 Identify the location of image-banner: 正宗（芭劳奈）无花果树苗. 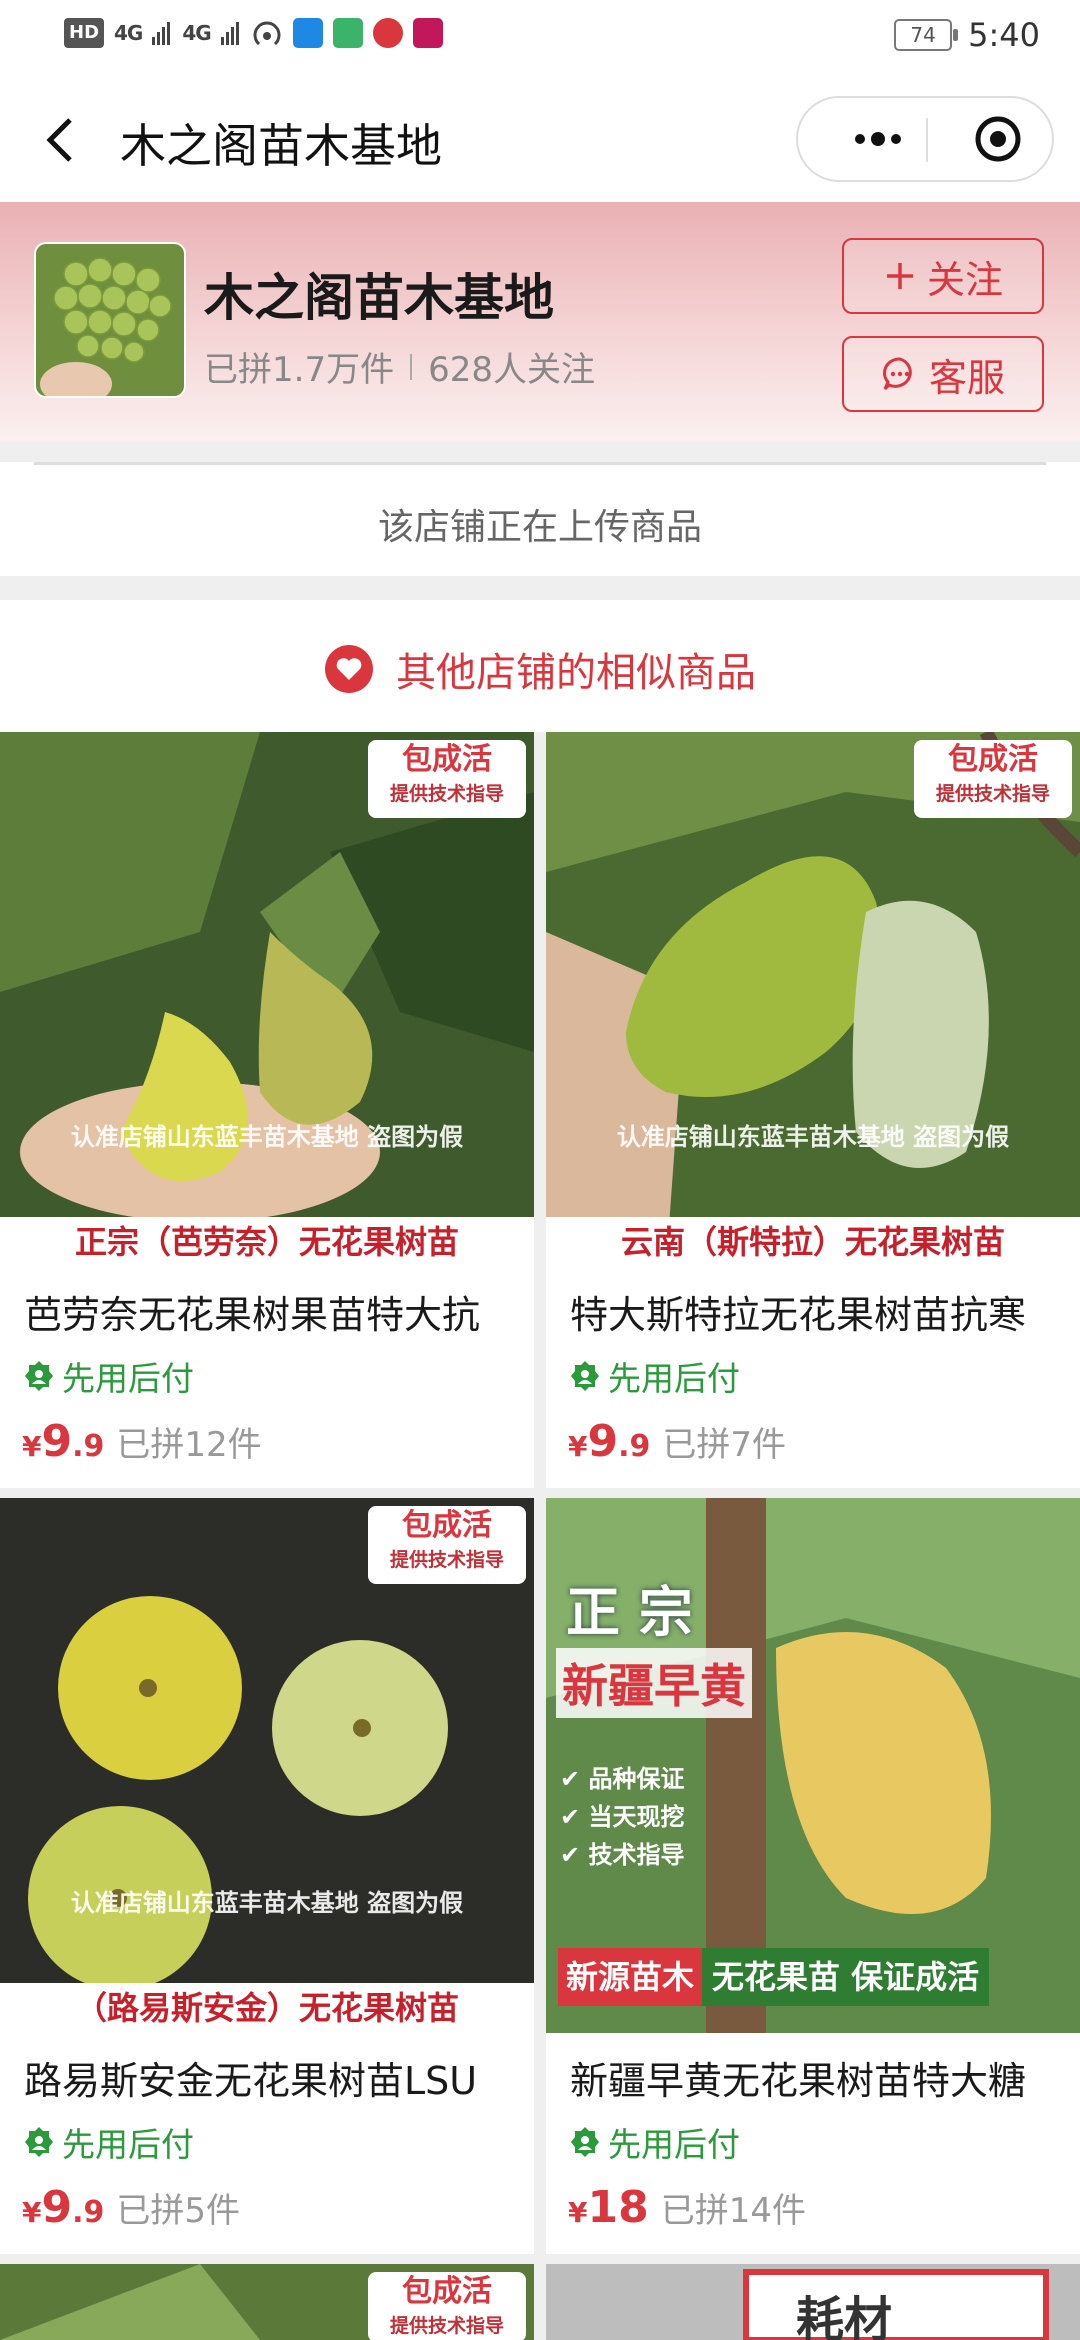
(267, 1242).